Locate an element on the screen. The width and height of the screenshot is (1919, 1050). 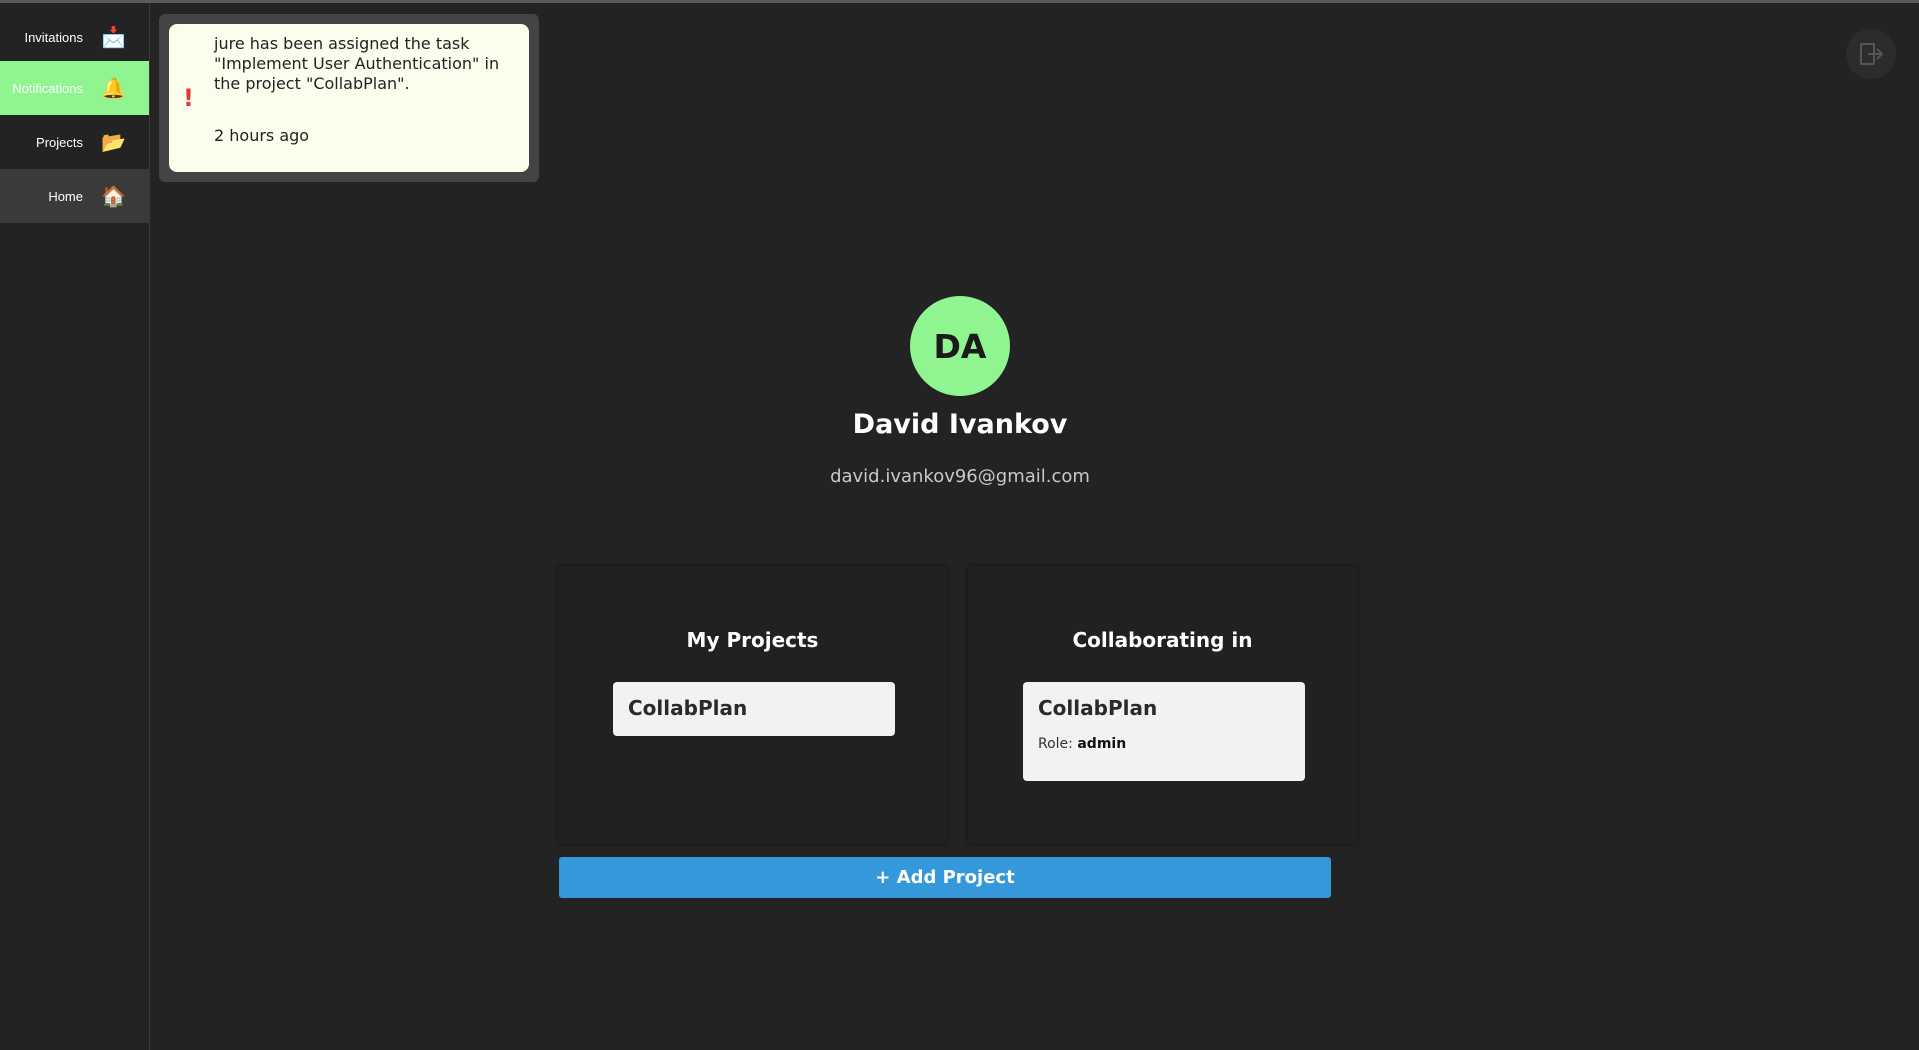
sidebar-item-label: Home is located at coordinates (65, 196).